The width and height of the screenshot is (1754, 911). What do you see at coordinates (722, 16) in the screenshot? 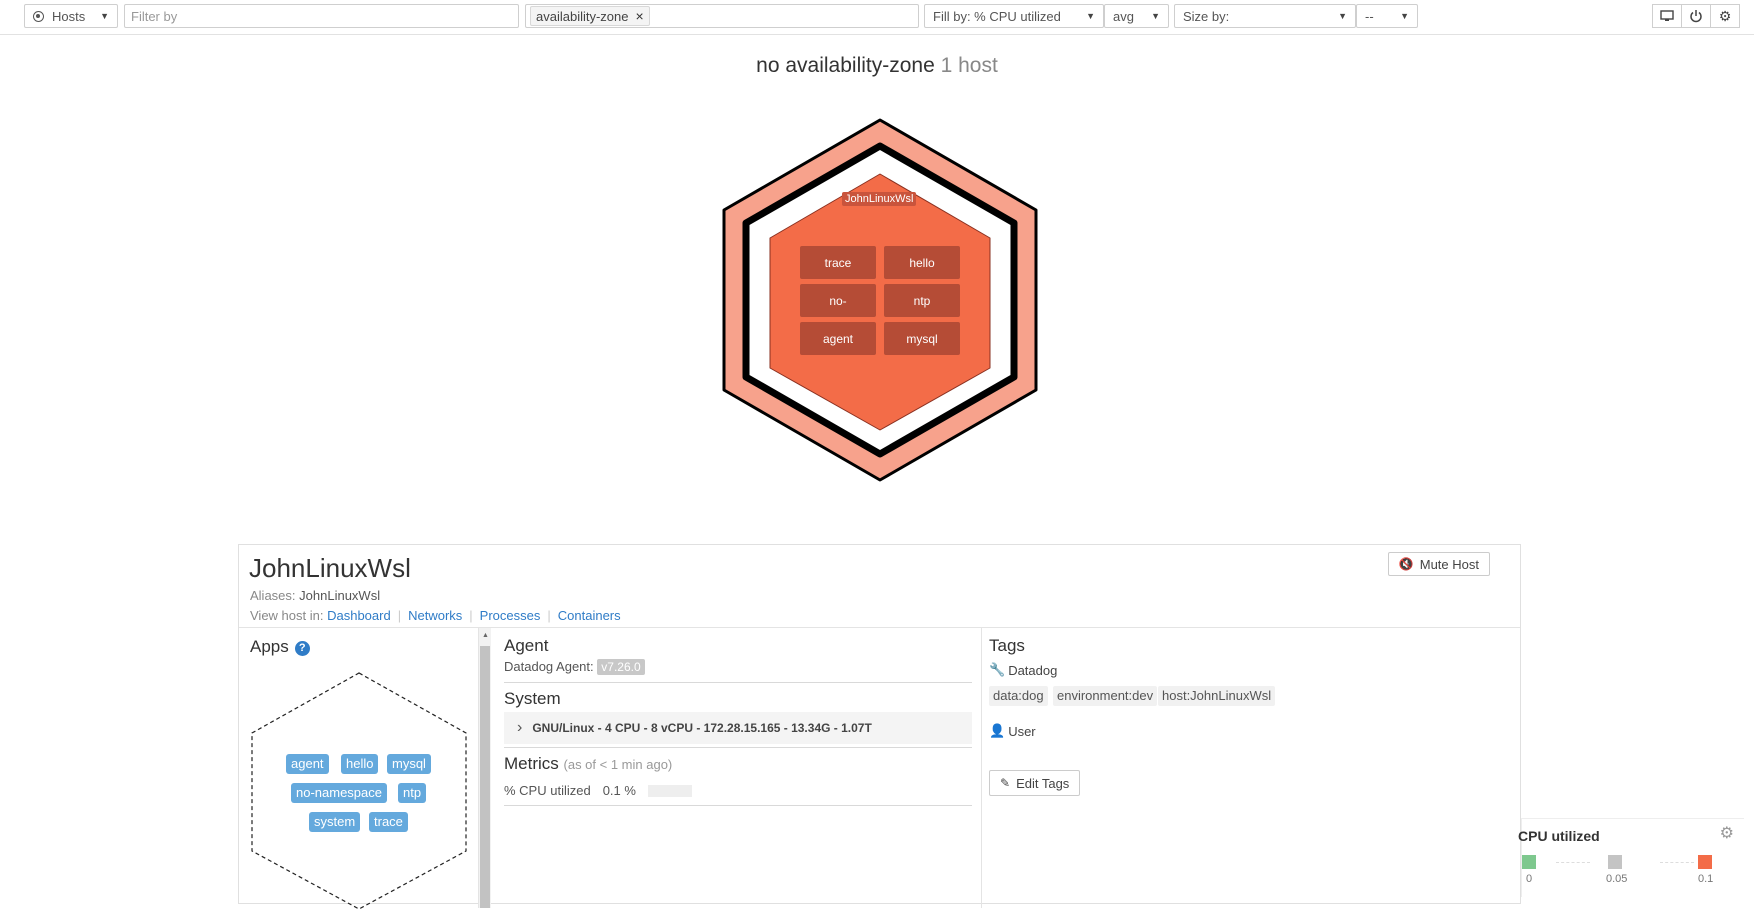
I see `group-by-input: availability-zone ×` at bounding box center [722, 16].